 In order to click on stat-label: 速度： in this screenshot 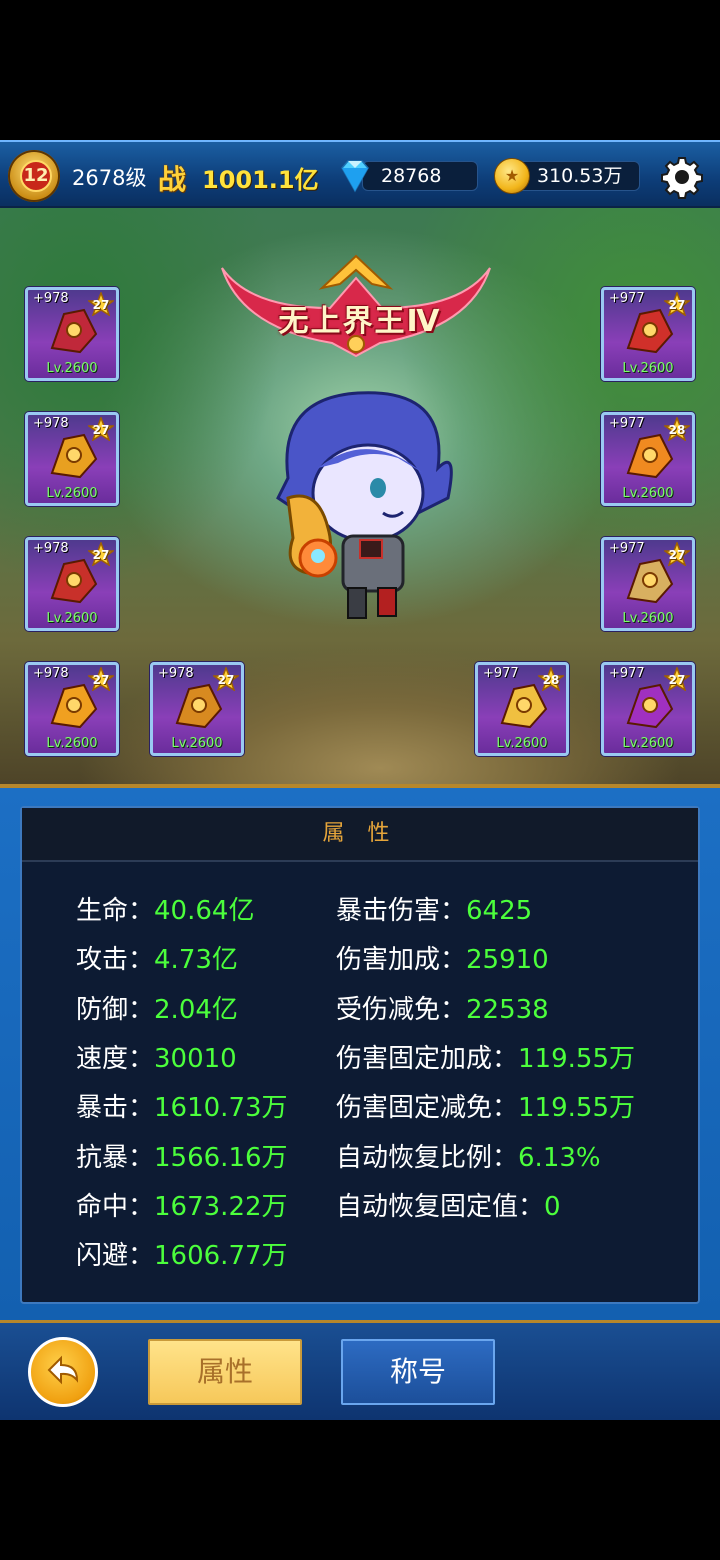, I will do `click(115, 1058)`.